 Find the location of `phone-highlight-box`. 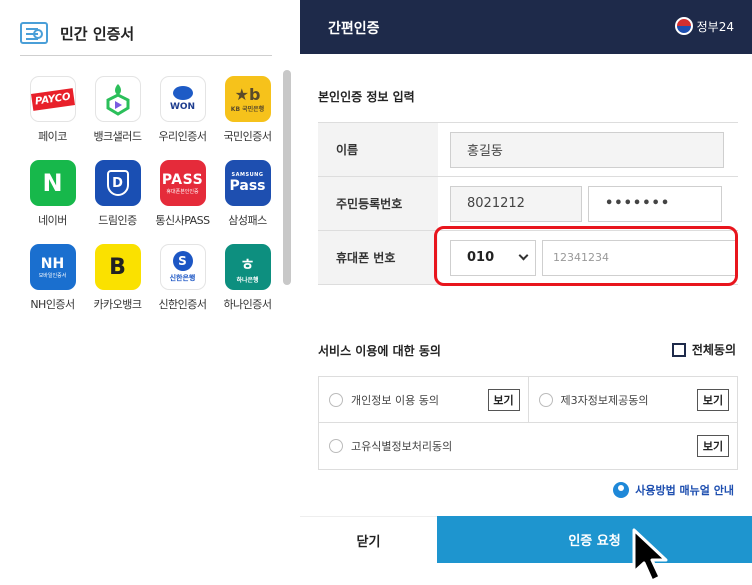

phone-highlight-box is located at coordinates (586, 256).